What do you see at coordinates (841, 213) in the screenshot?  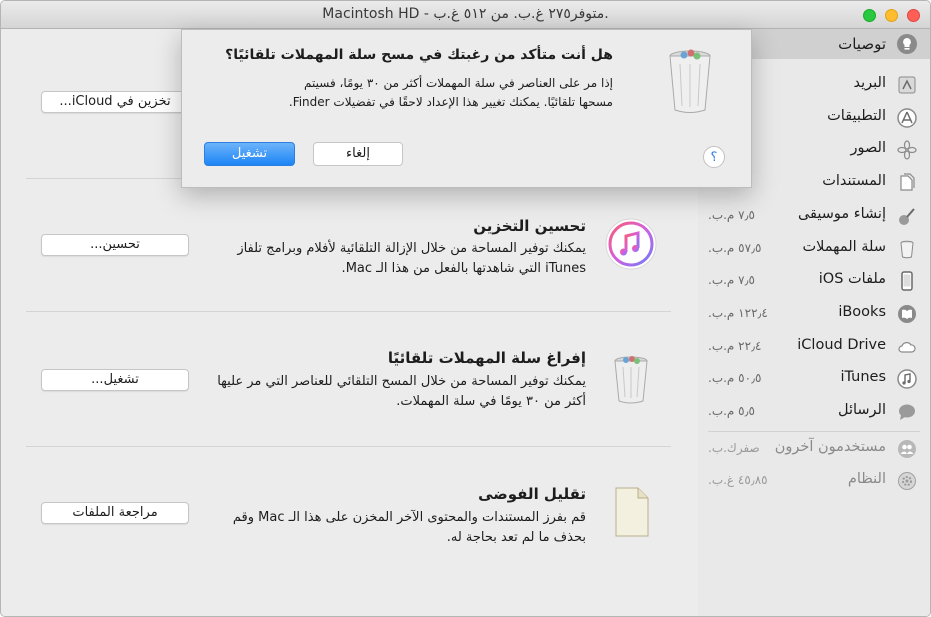 I see `sidebar-item-label: إنشاء موسيقى` at bounding box center [841, 213].